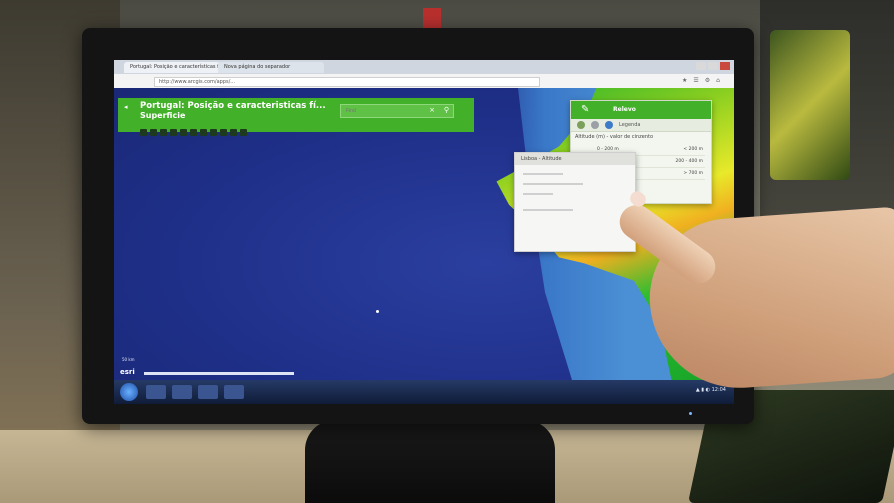 This screenshot has height=503, width=894. Describe the element at coordinates (223, 132) in the screenshot. I see `basemap-icon` at that location.